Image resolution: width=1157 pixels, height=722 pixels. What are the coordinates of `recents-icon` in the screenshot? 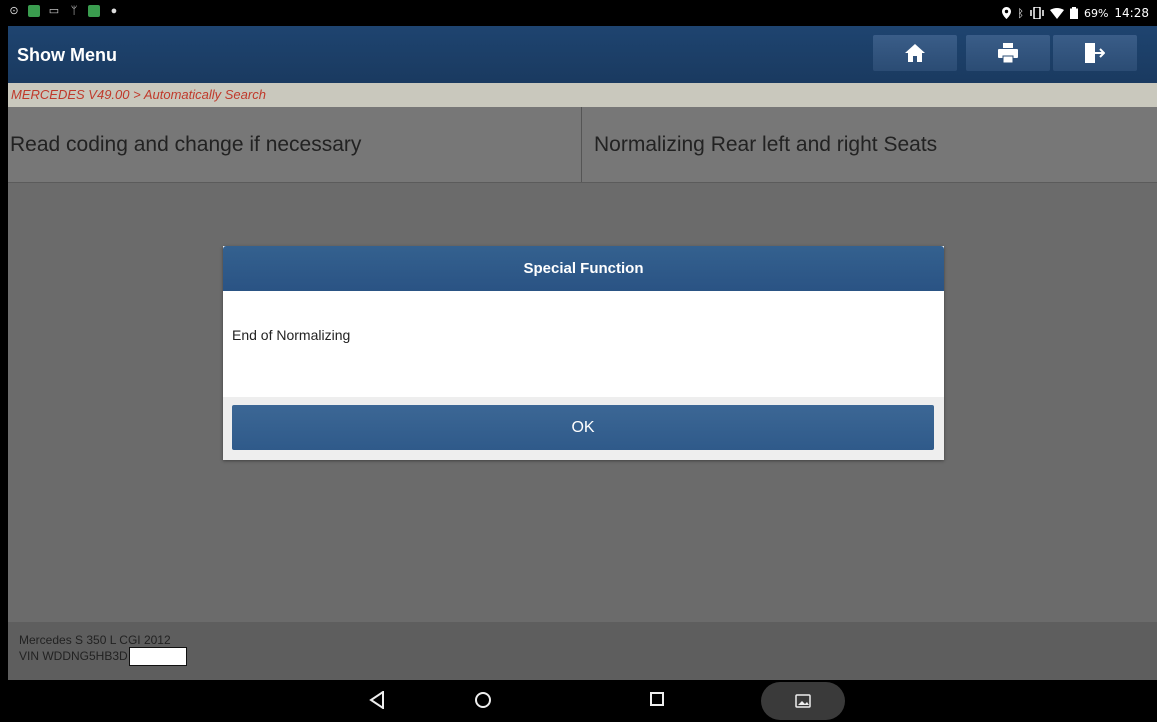 It's located at (657, 699).